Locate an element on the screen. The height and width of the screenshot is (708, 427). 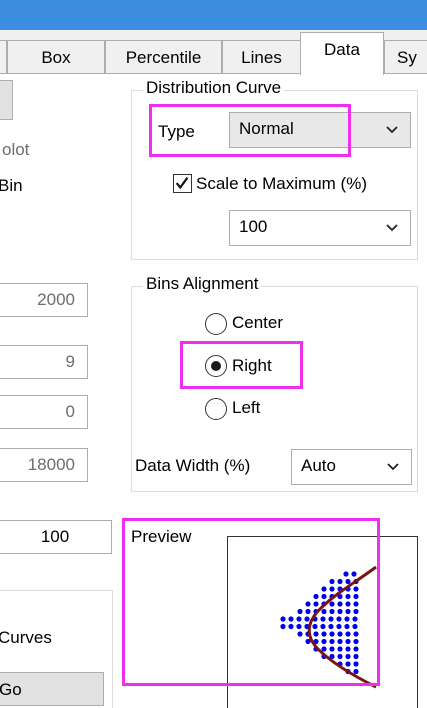
field-2000: 2000 is located at coordinates (44, 300).